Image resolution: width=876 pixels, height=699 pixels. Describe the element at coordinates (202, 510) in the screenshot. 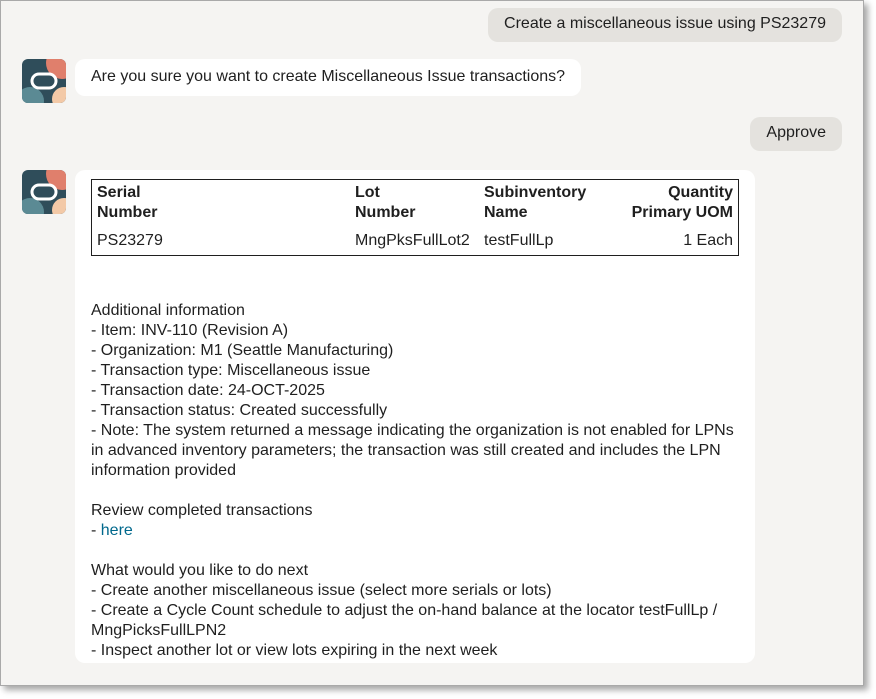

I see `review-heading: Review completed transactions` at that location.